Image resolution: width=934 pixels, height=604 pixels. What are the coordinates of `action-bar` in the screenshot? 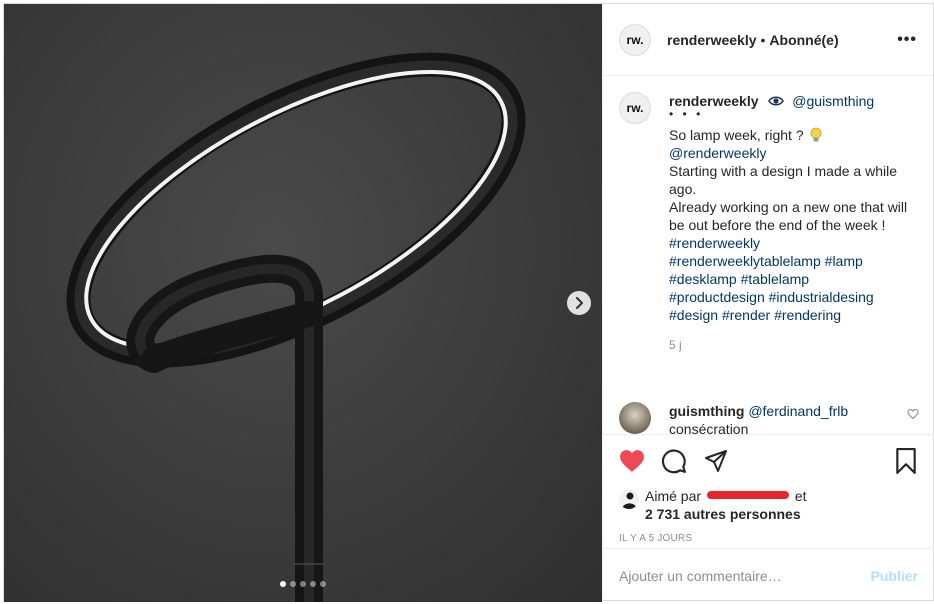 It's located at (768, 461).